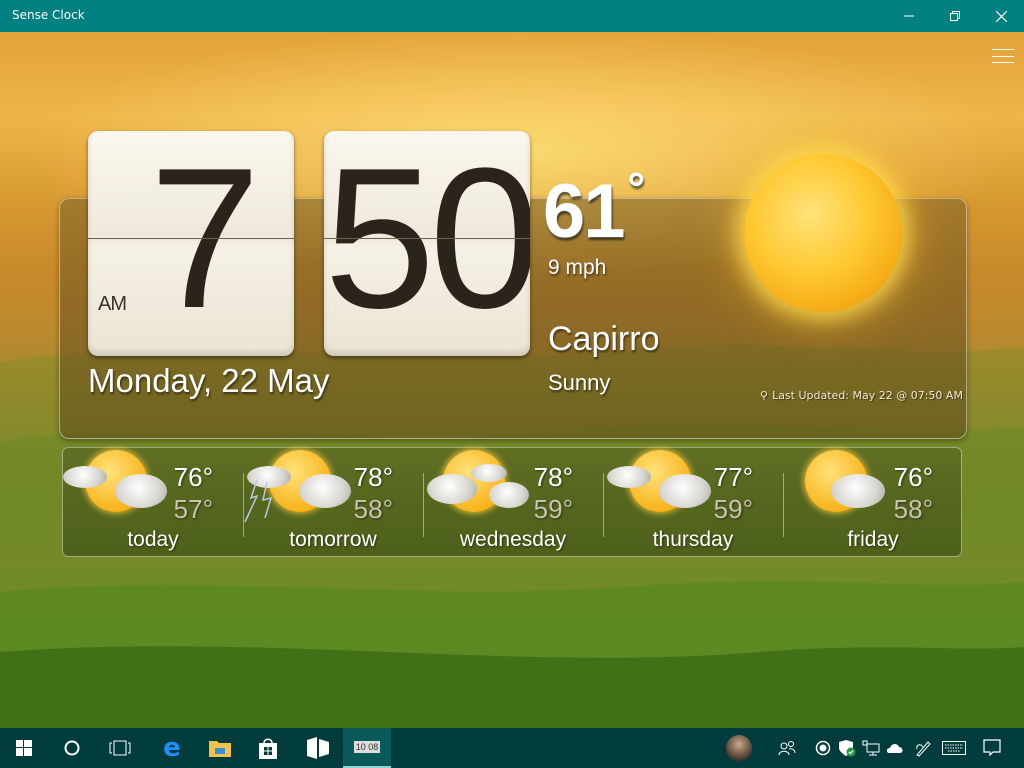 This screenshot has height=768, width=1024. Describe the element at coordinates (733, 477) in the screenshot. I see `forecast-high: 77°` at that location.